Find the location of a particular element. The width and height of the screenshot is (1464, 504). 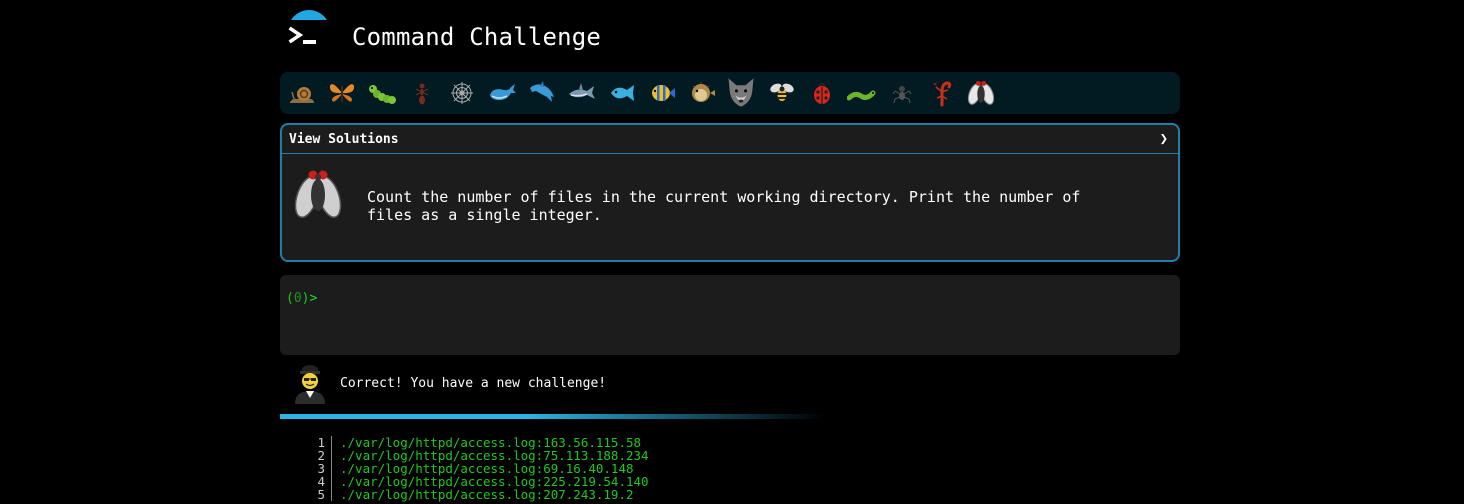

fish-icon is located at coordinates (622, 93).